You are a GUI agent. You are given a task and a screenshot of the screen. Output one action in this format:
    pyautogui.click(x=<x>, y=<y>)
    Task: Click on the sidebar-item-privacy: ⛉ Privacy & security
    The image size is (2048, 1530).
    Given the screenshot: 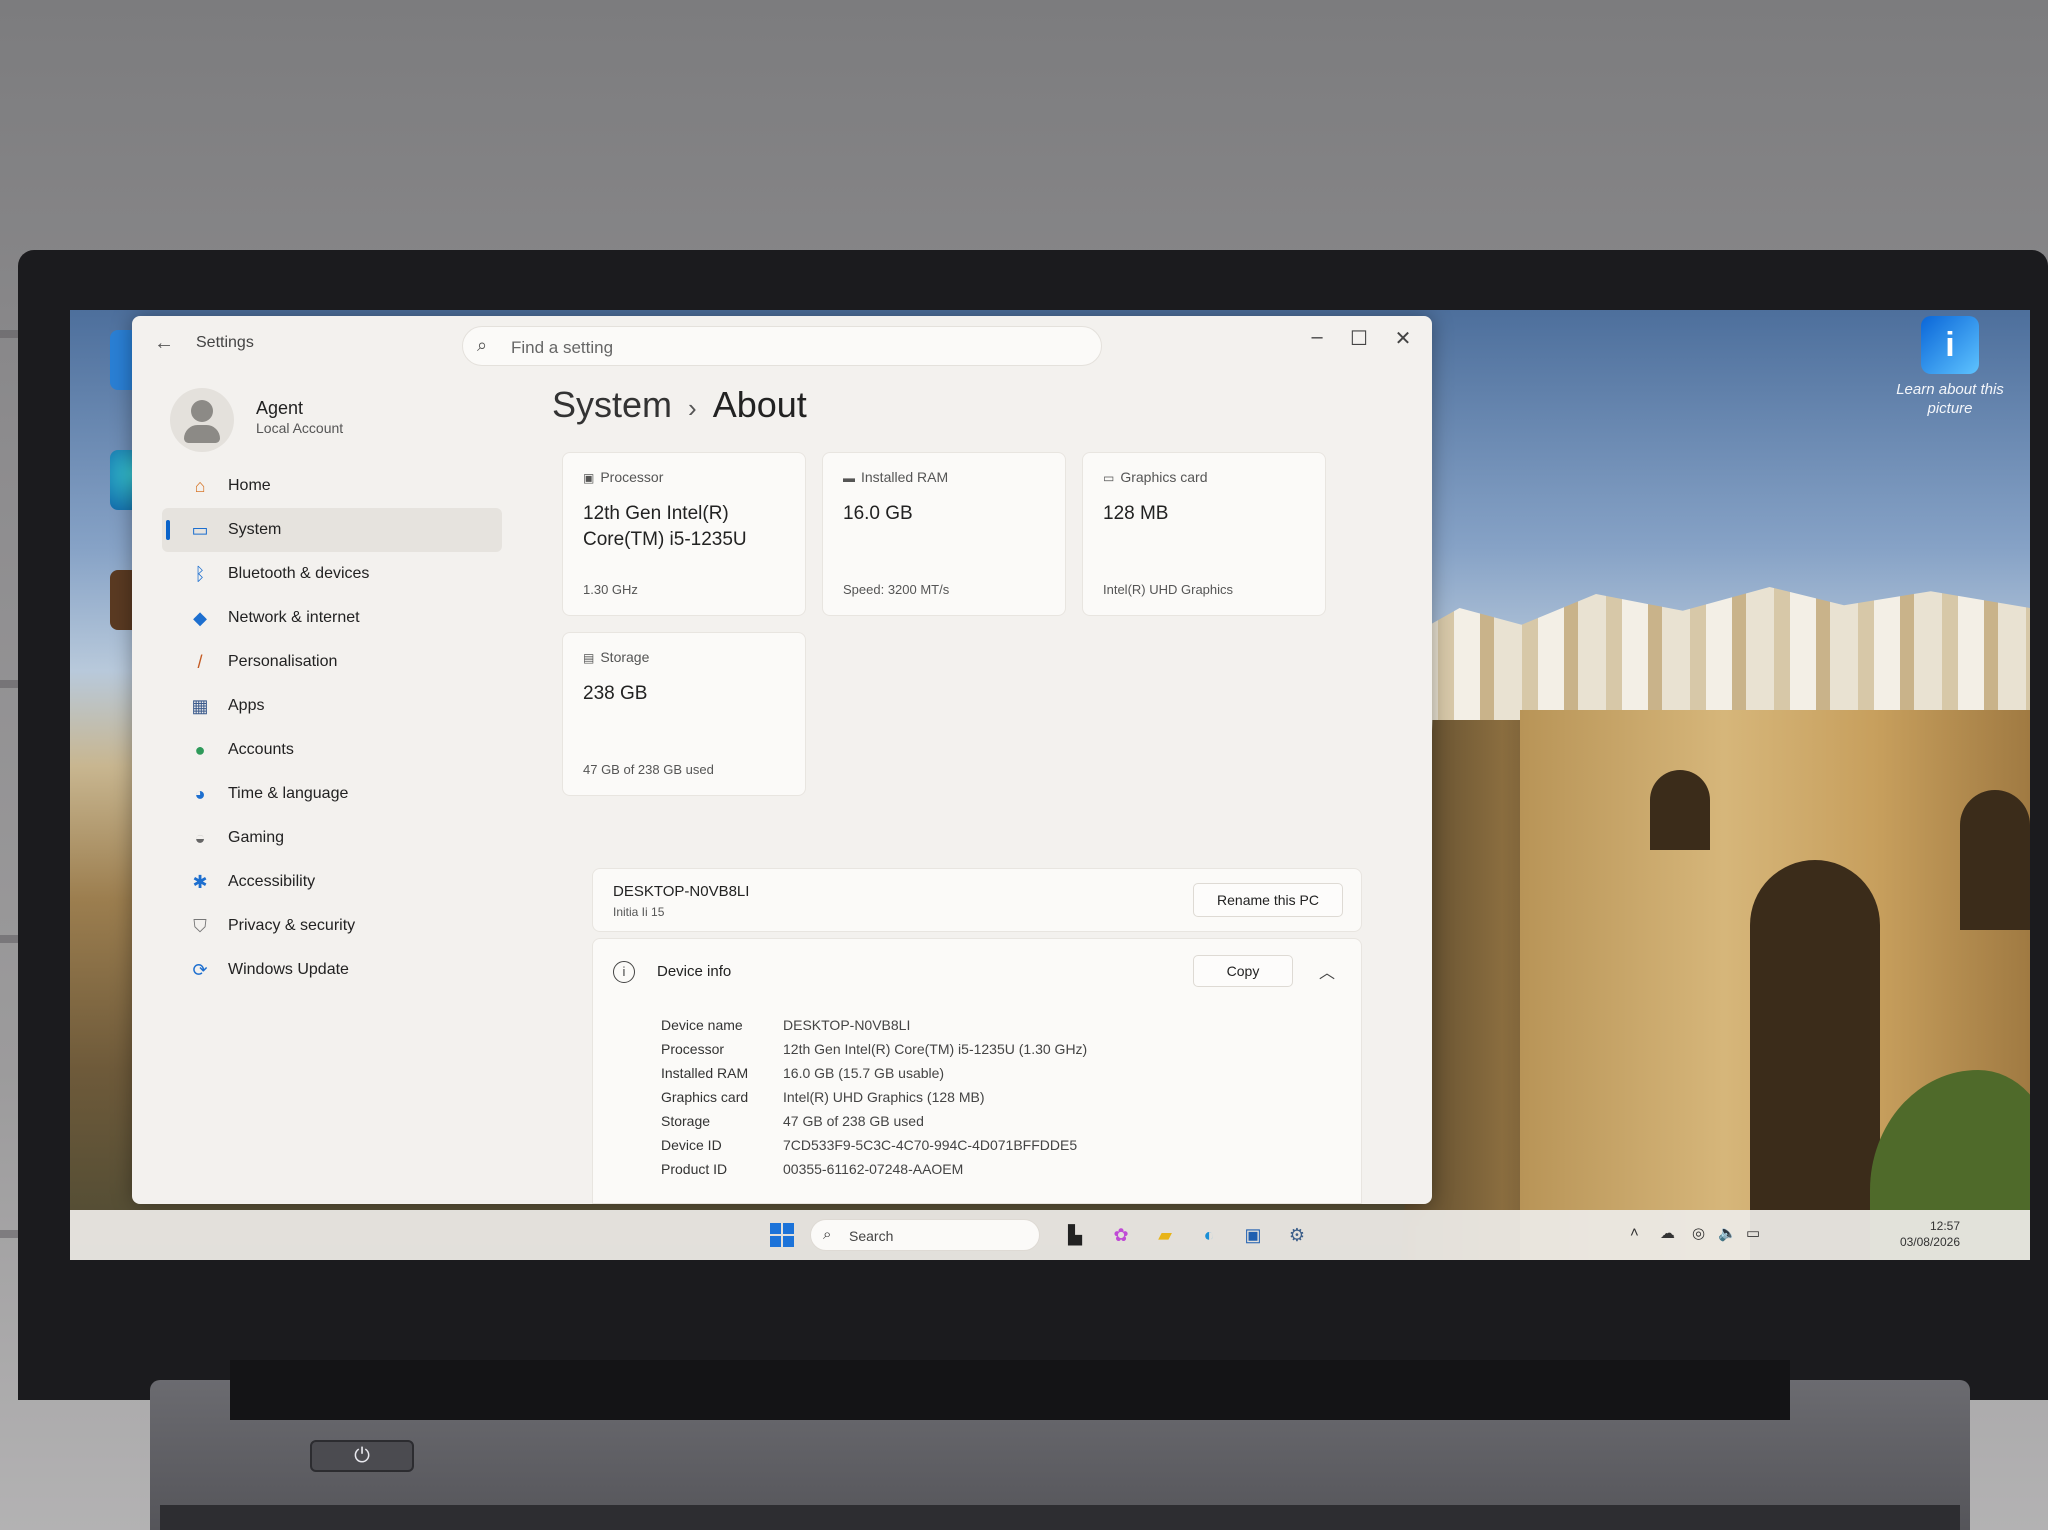 What is the action you would take?
    pyautogui.click(x=332, y=926)
    